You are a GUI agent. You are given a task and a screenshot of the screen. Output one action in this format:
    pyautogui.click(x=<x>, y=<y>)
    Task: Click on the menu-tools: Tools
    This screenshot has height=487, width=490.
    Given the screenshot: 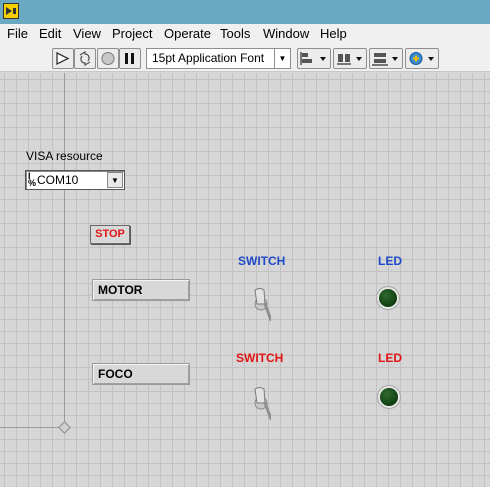 What is the action you would take?
    pyautogui.click(x=235, y=33)
    